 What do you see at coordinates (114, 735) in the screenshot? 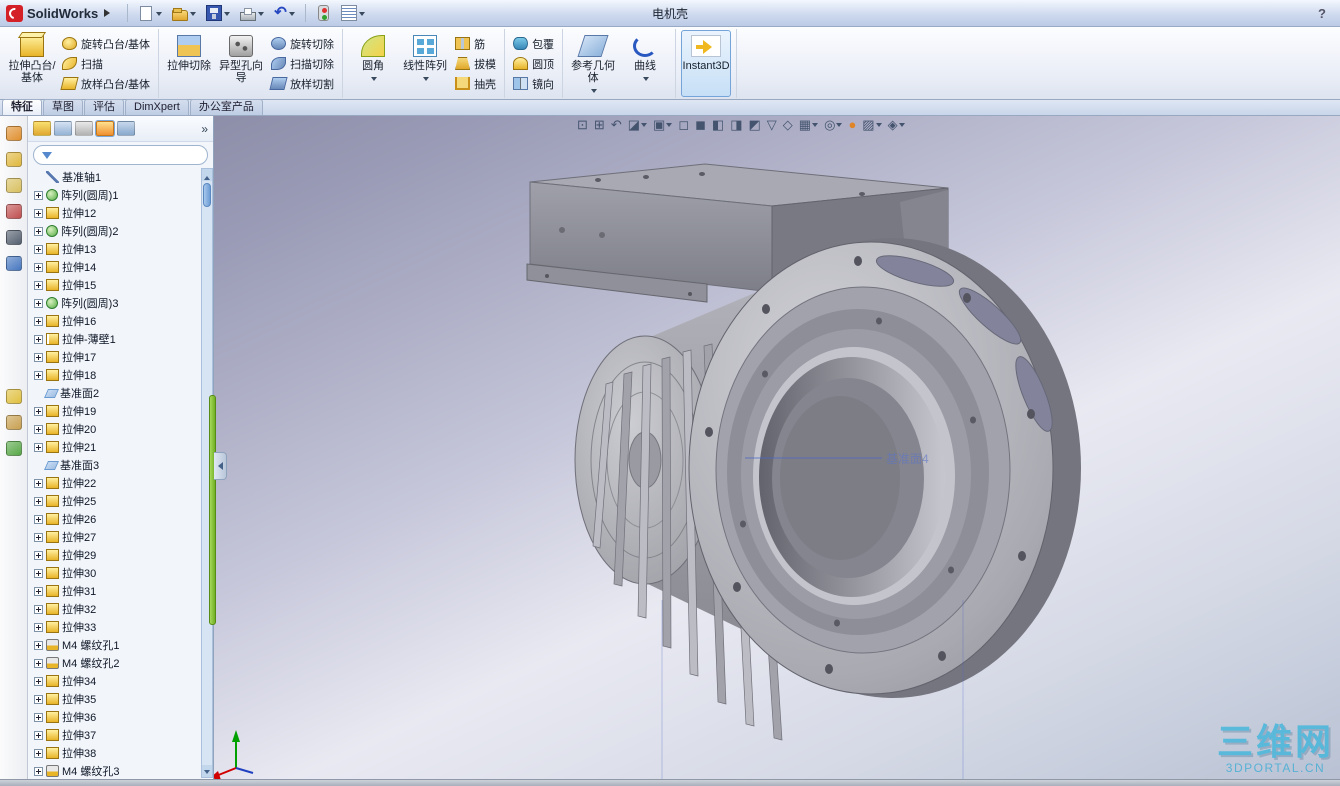
I see `tree-item-32: 拉伸37` at bounding box center [114, 735].